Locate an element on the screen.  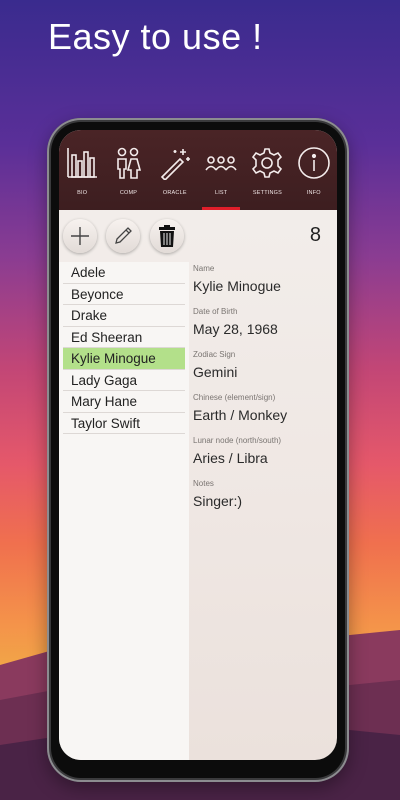
dob-value: May 28, 1968 is located at coordinates (235, 329).